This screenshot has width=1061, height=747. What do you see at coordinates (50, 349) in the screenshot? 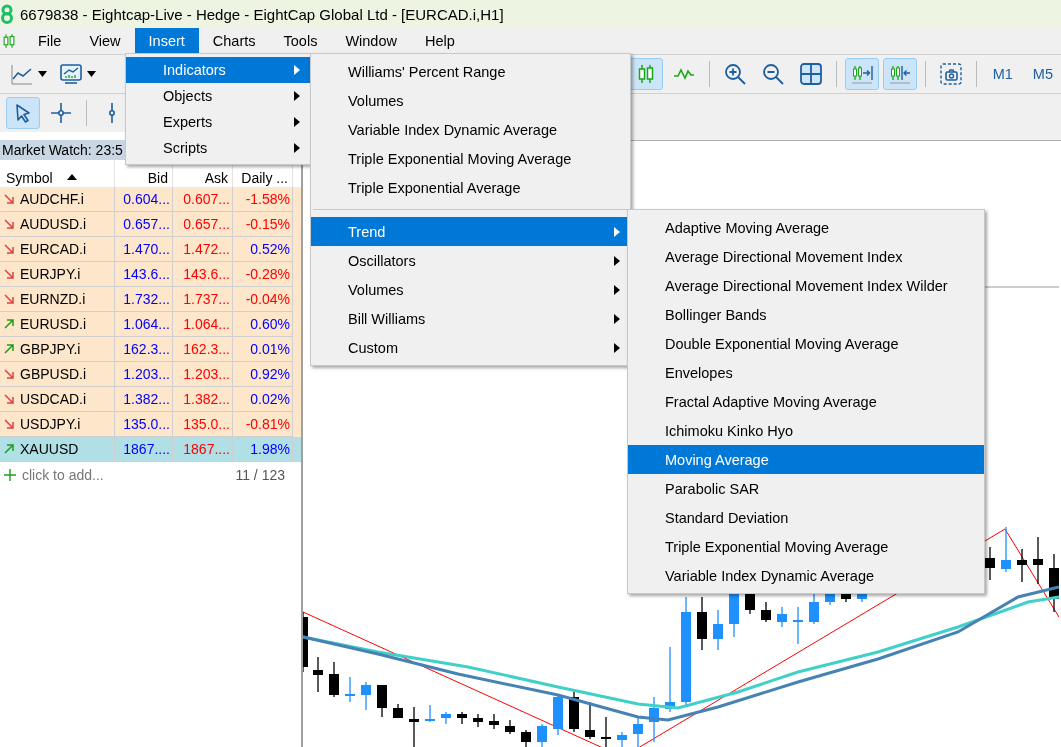
I see `symbol-name: GBPJPY.i` at bounding box center [50, 349].